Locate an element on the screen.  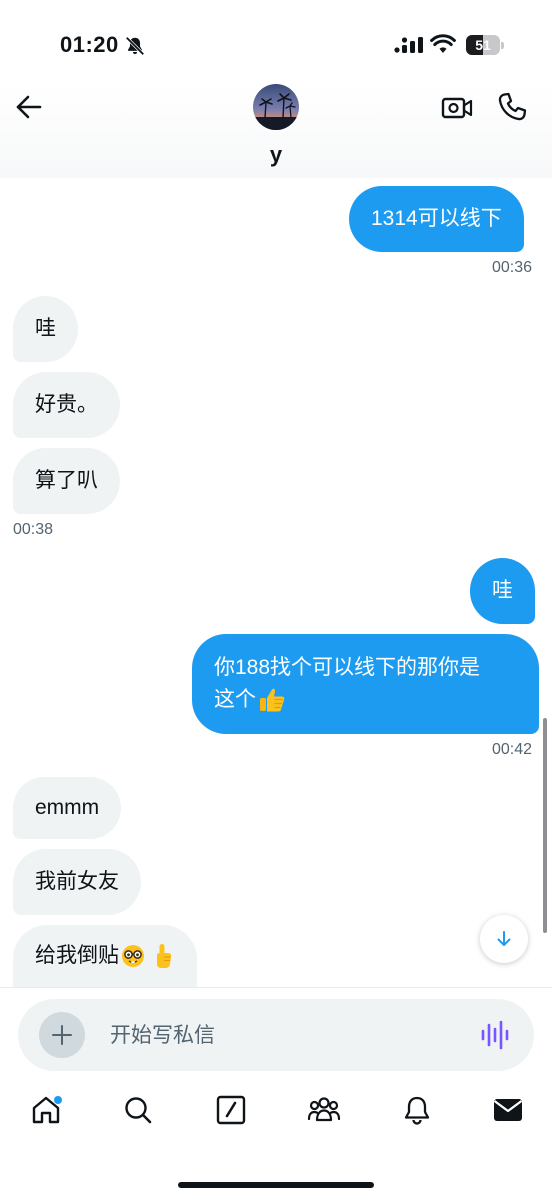
message-bubble-incoming: 哇 is located at coordinates (45, 329).